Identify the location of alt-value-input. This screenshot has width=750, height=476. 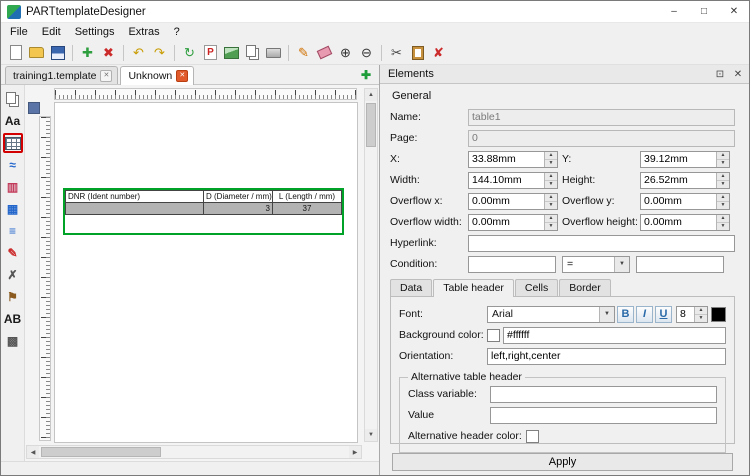
(603, 415).